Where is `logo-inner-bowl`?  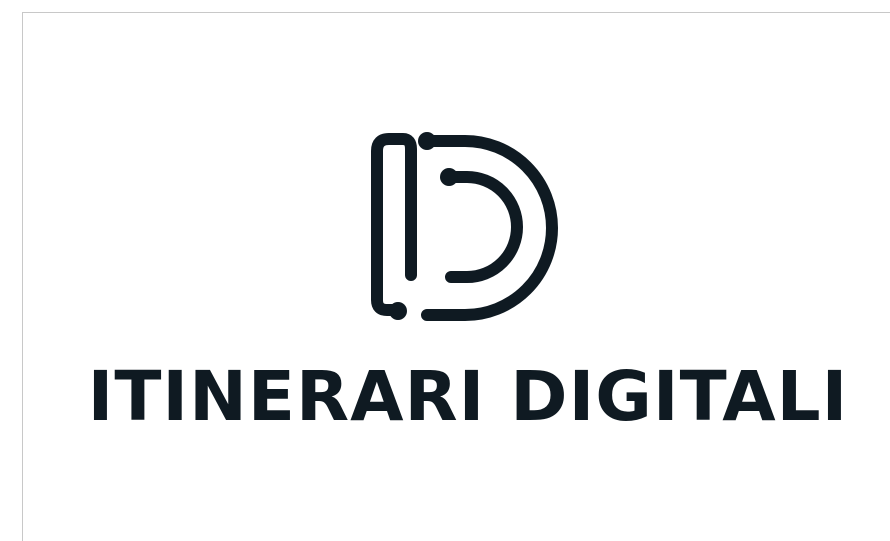 logo-inner-bowl is located at coordinates (483, 227).